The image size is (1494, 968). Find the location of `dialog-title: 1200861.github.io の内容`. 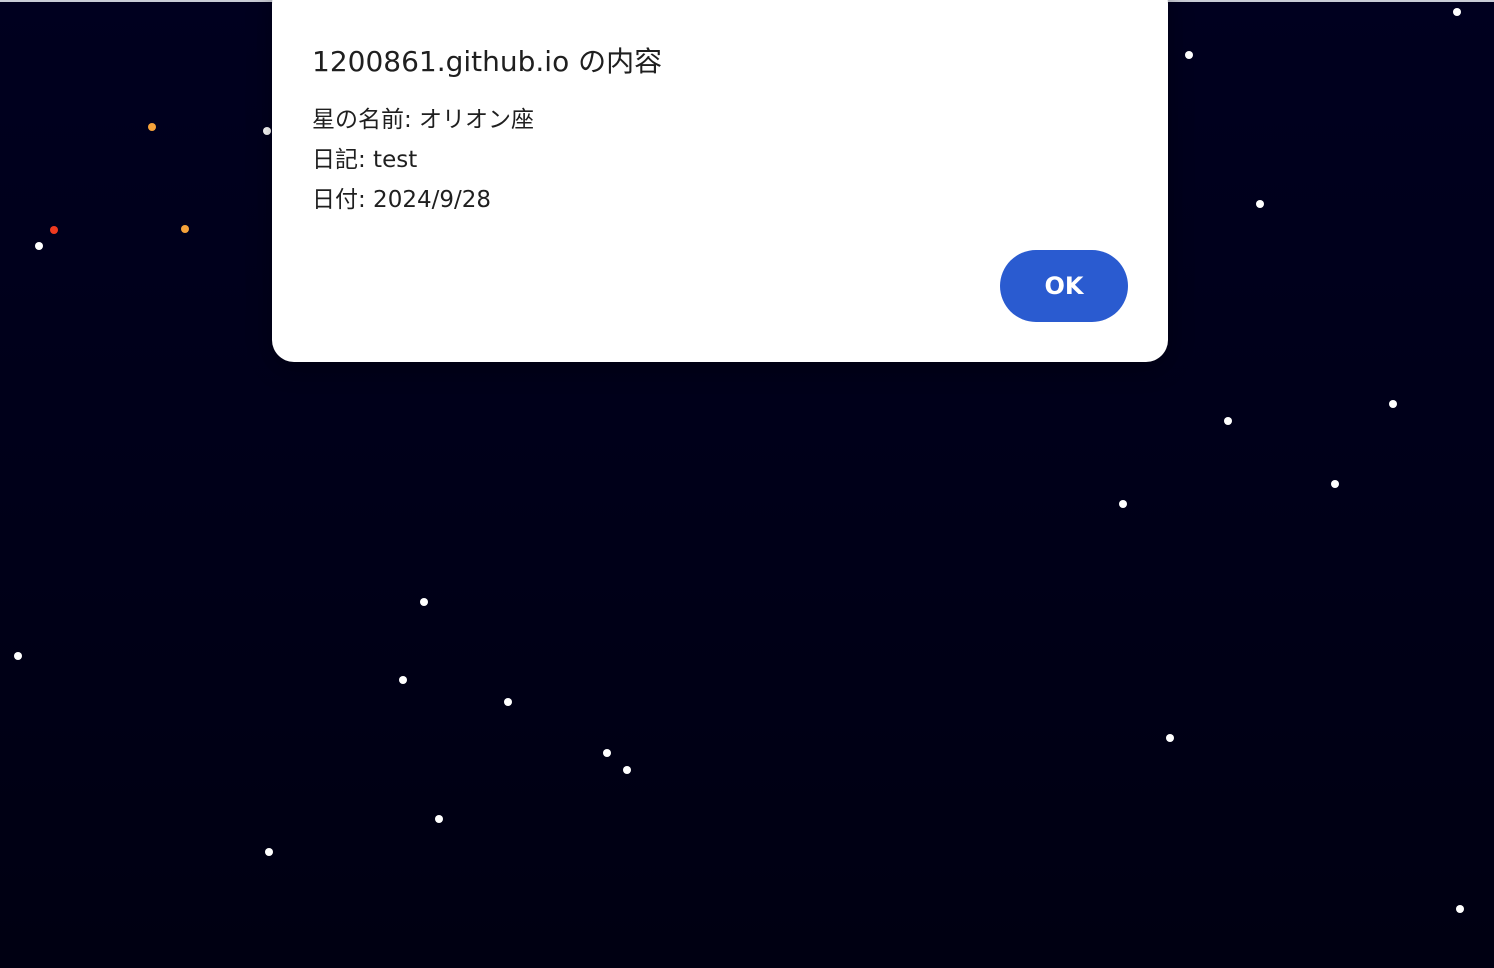

dialog-title: 1200861.github.io の内容 is located at coordinates (487, 61).